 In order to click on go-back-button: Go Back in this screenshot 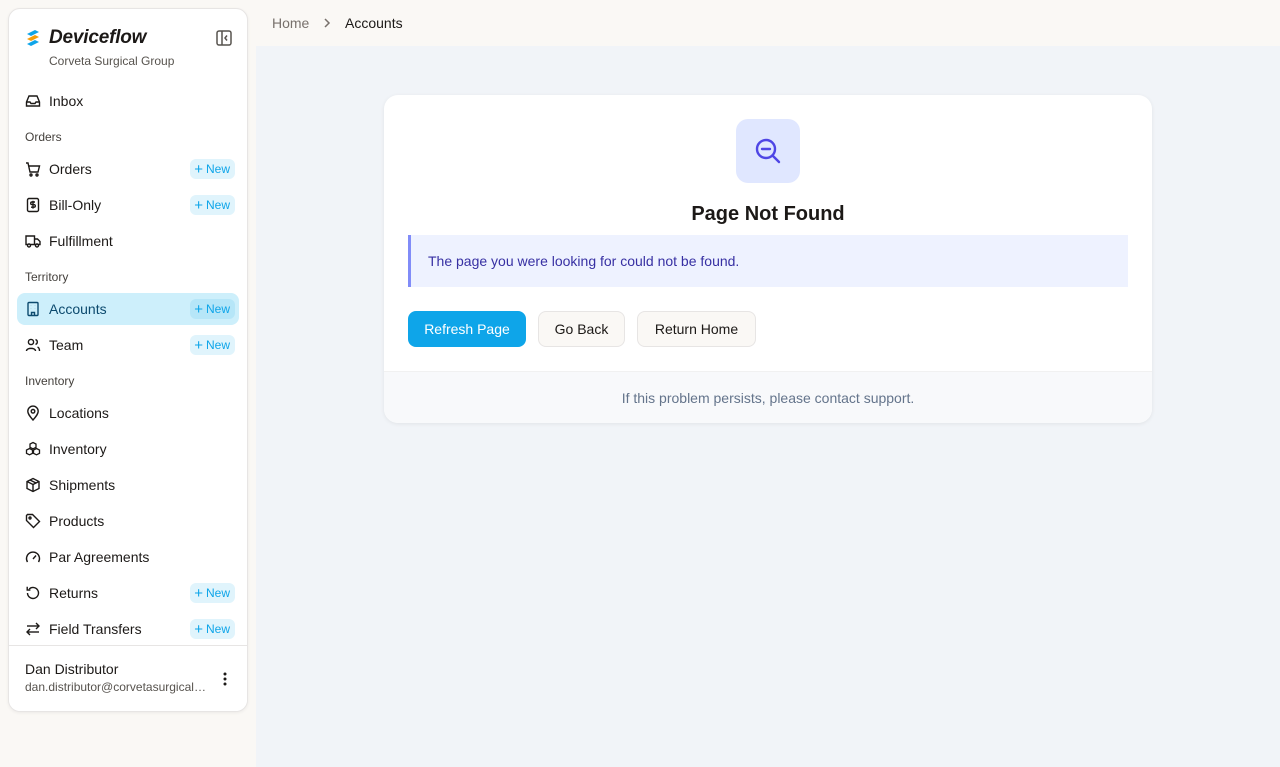, I will do `click(581, 329)`.